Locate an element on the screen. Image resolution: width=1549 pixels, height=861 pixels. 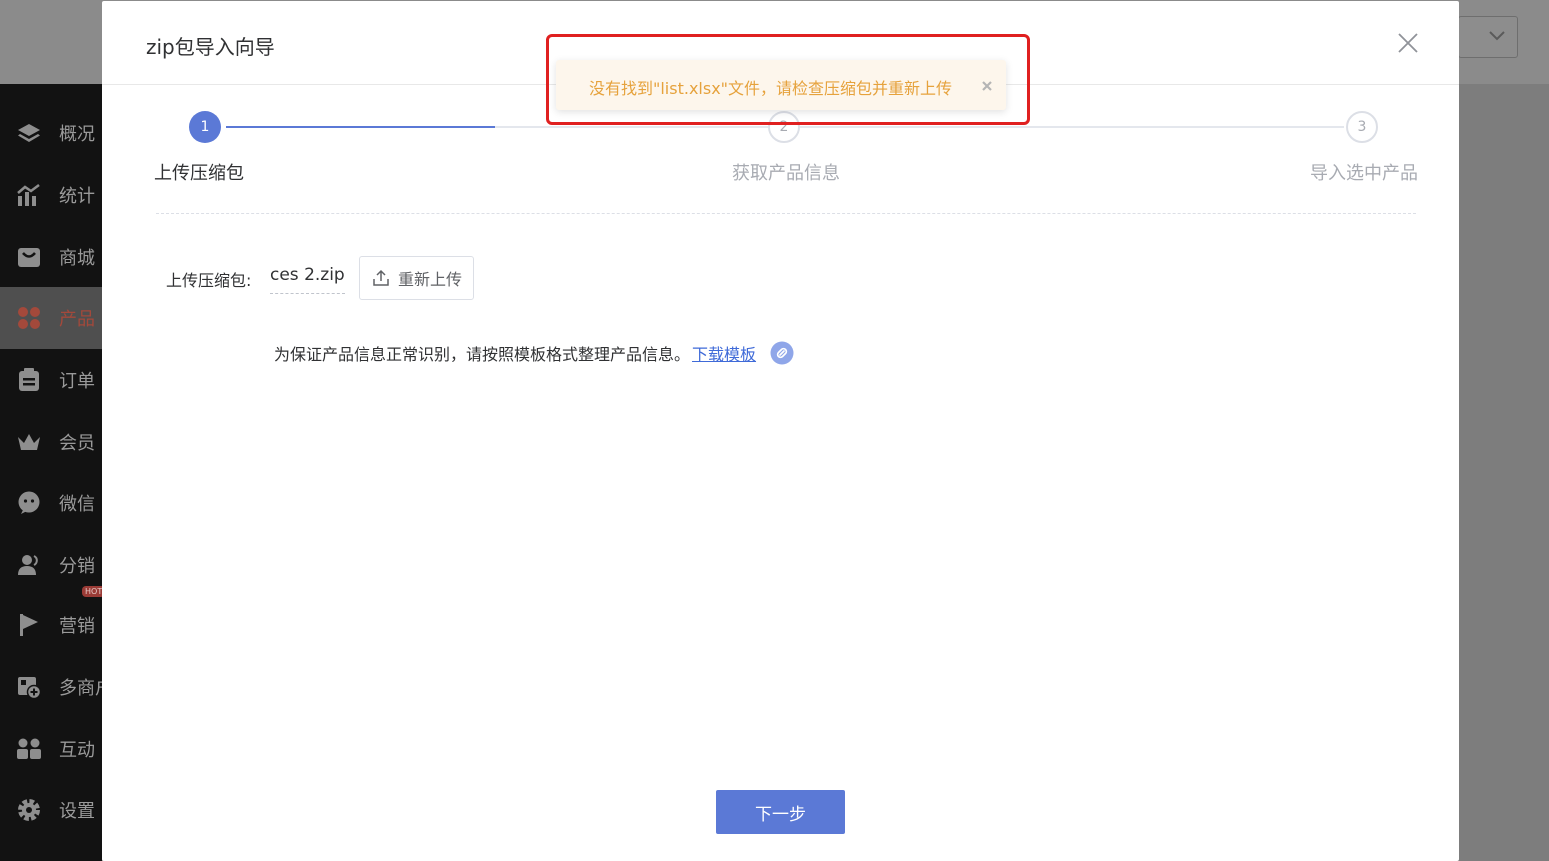
sidebar-item-wechat: 微信 is located at coordinates (51, 503).